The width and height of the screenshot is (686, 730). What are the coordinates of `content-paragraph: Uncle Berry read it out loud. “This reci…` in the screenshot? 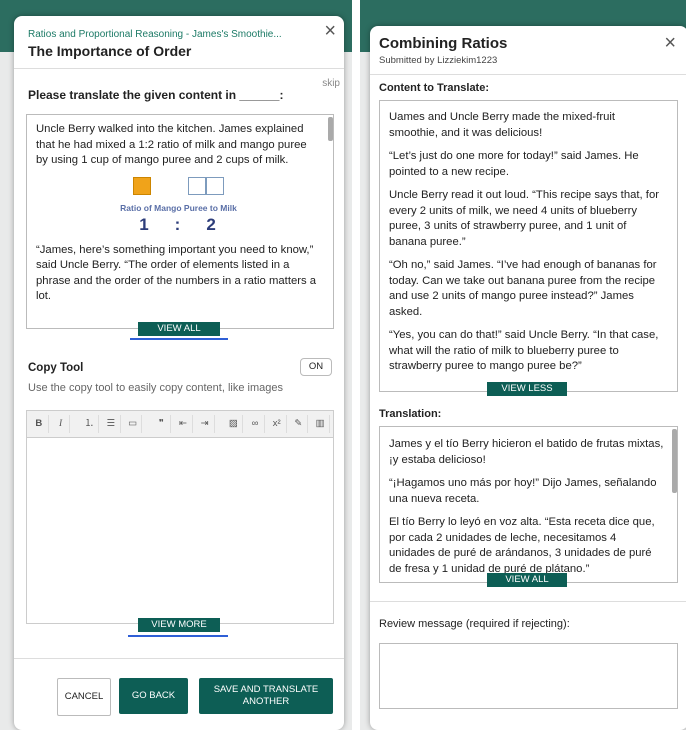 It's located at (524, 218).